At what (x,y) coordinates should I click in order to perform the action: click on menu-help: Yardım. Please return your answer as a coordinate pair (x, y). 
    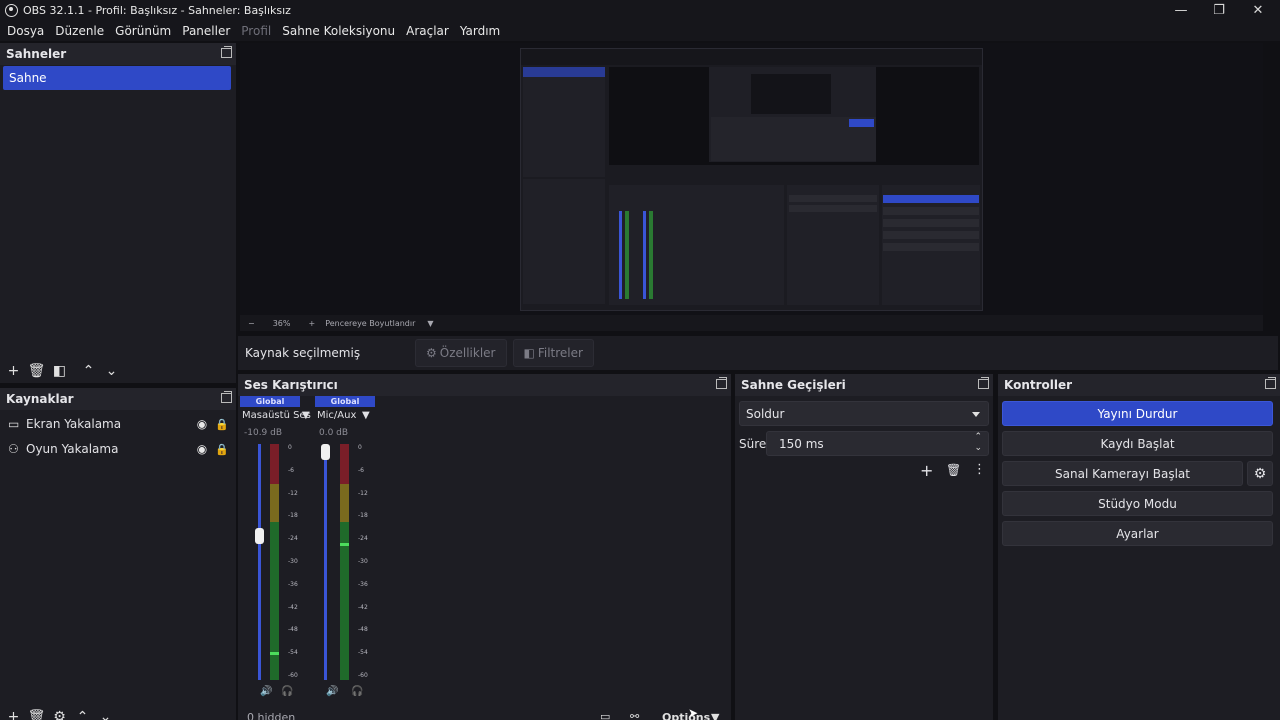
    Looking at the image, I should click on (480, 31).